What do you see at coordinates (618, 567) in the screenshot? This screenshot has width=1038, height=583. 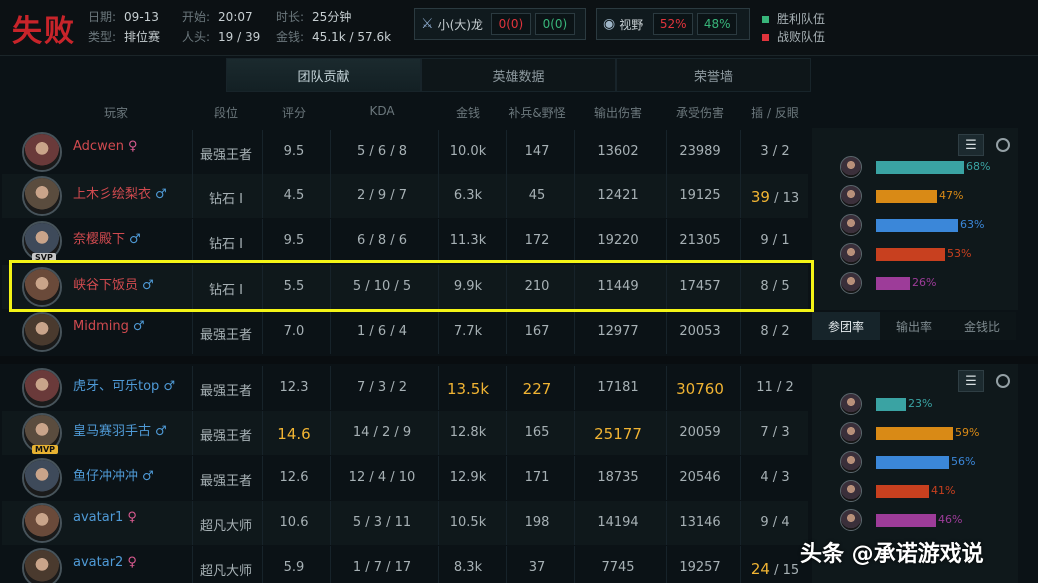 I see `cell-dmg: 7745` at bounding box center [618, 567].